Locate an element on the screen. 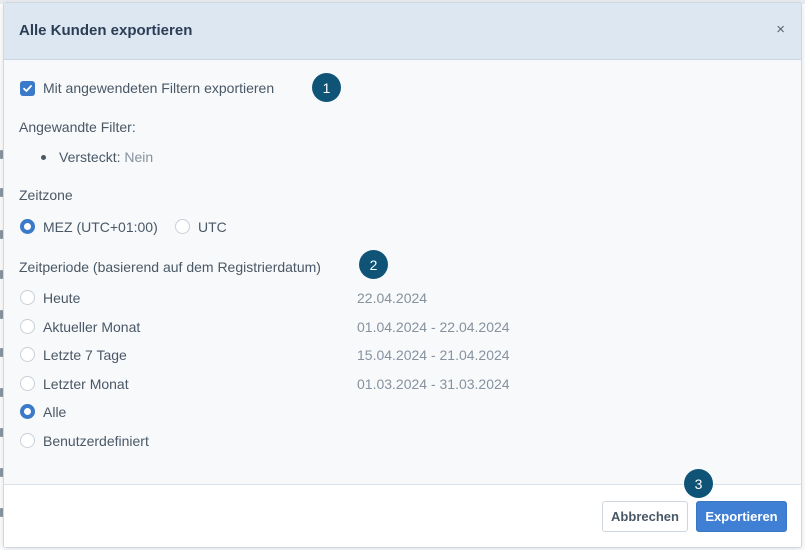 The height and width of the screenshot is (550, 805). period-range-aktueller-monat: 01.04.2024 - 22.04.2024 is located at coordinates (433, 327).